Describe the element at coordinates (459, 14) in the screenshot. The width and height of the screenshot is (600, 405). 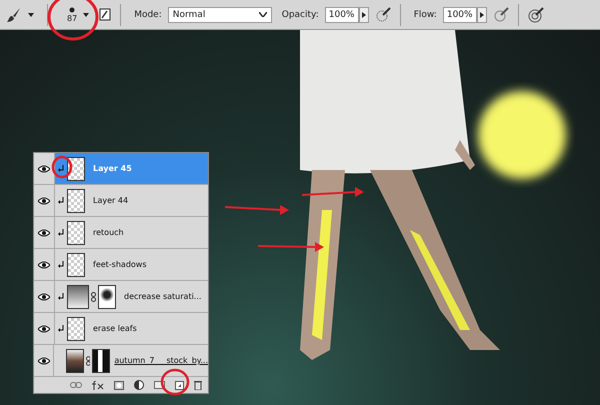
I see `flow-field: 100%` at that location.